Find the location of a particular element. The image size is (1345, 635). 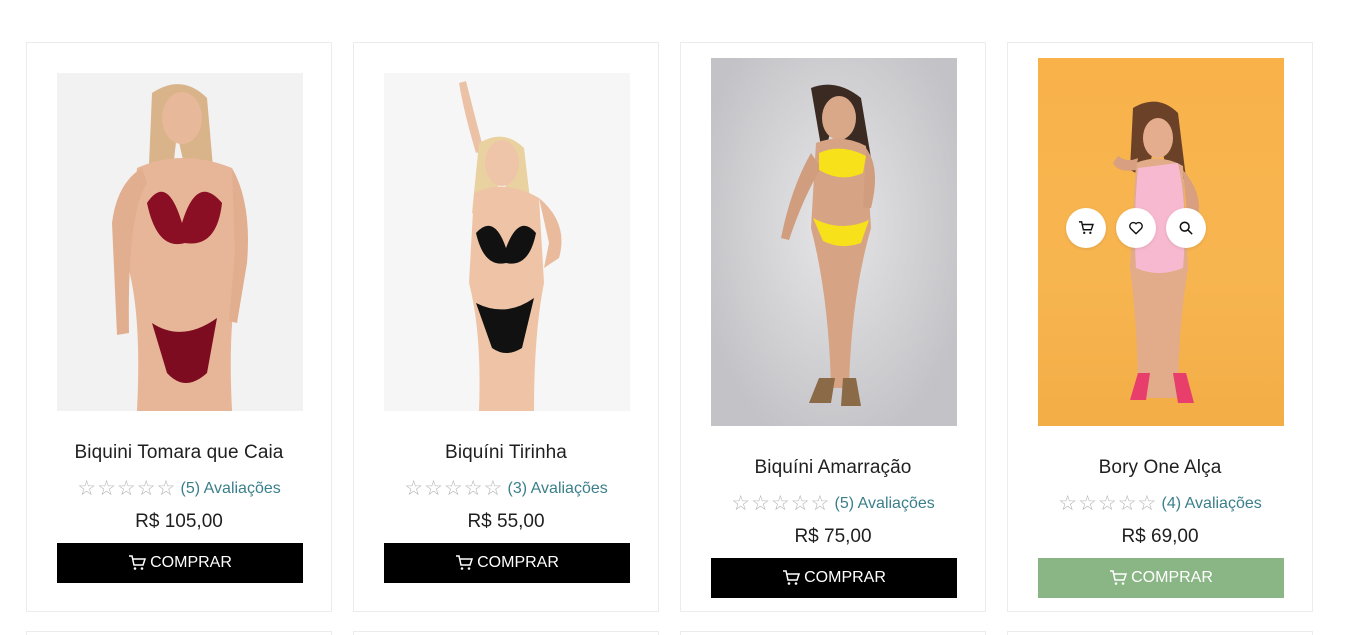

wishlist-button is located at coordinates (1136, 228).